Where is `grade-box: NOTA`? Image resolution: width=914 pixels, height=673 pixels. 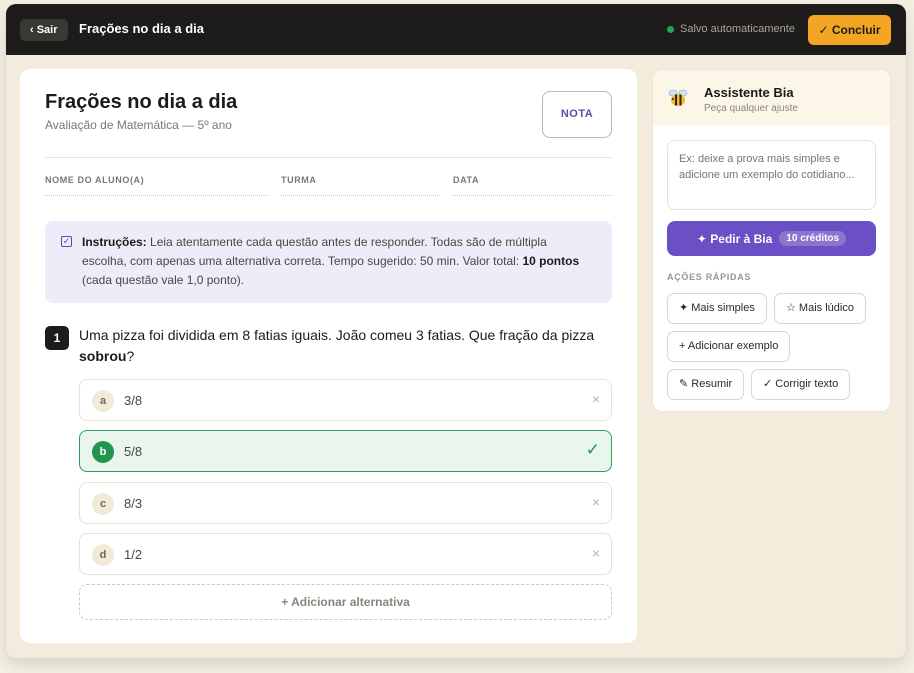
grade-box: NOTA is located at coordinates (577, 114).